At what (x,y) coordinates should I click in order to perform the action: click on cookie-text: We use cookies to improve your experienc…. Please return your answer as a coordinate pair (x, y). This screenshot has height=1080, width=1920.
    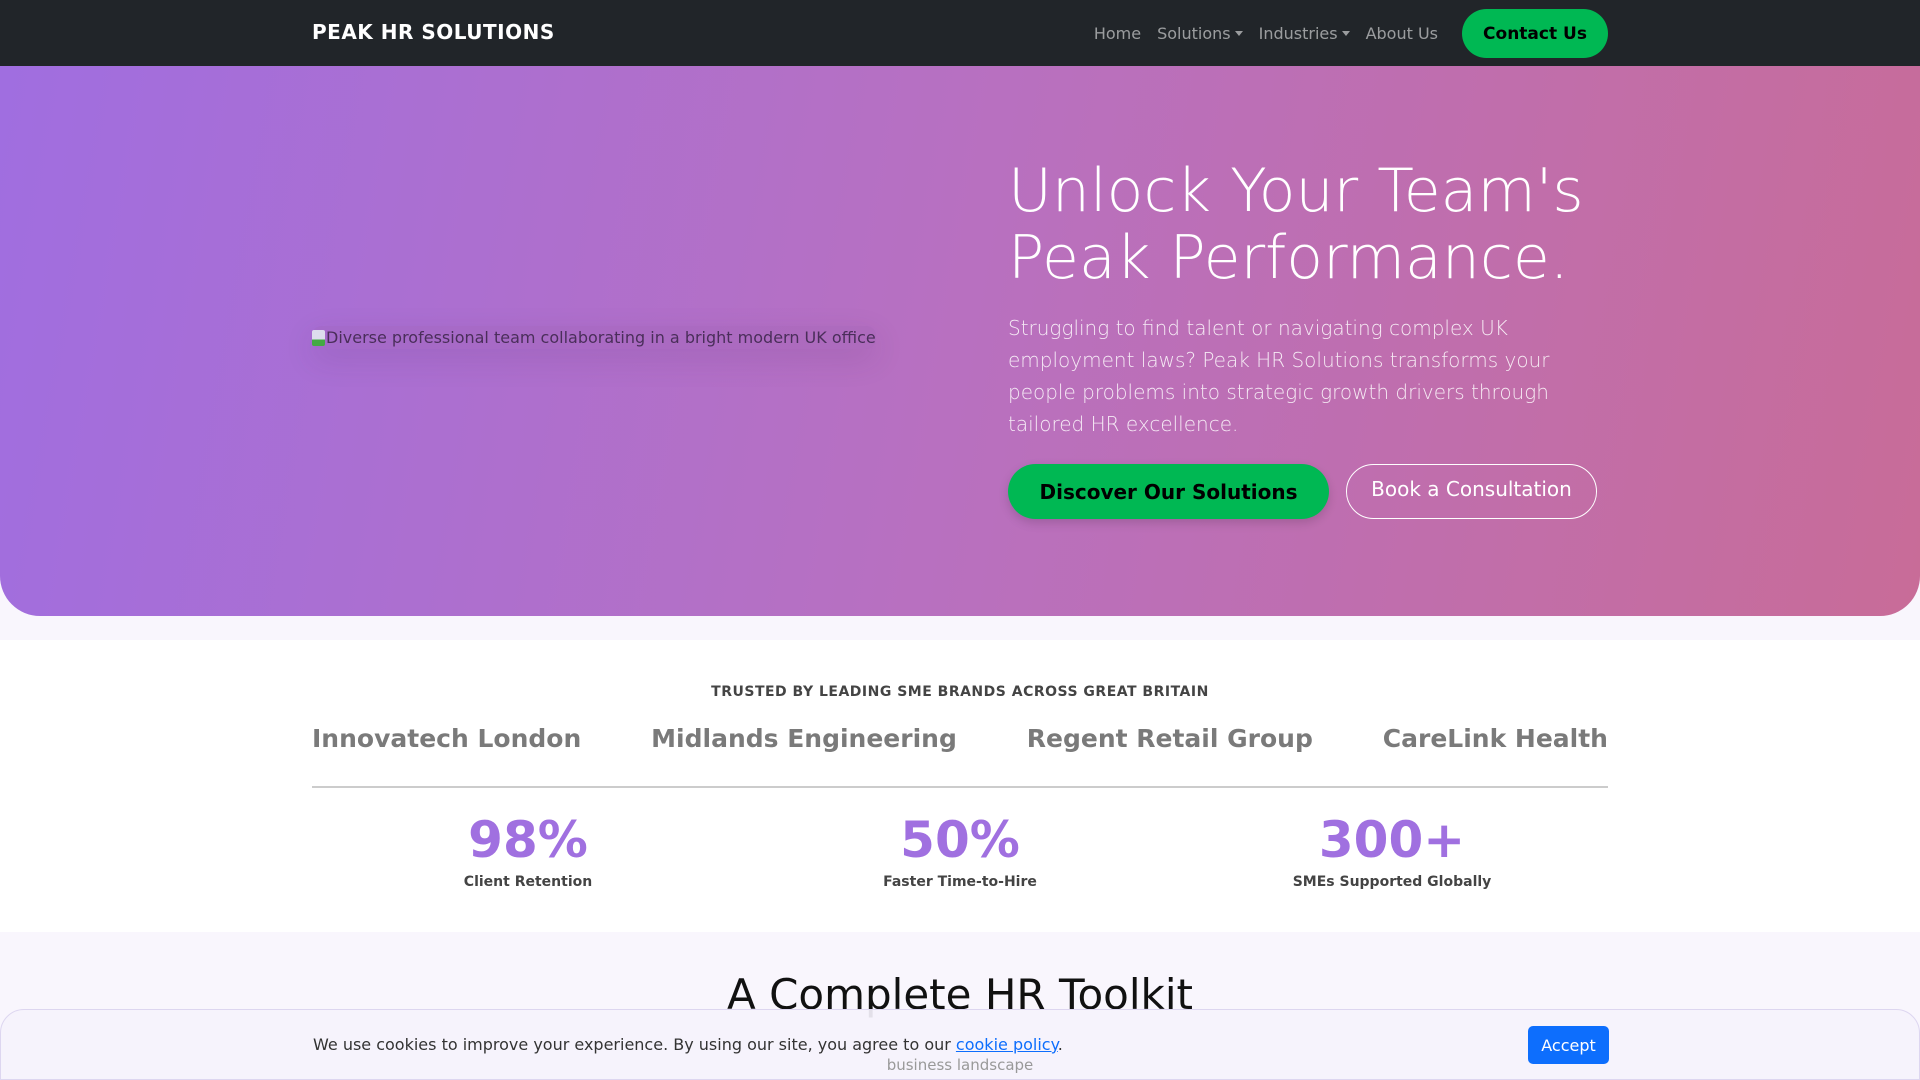
    Looking at the image, I should click on (688, 1044).